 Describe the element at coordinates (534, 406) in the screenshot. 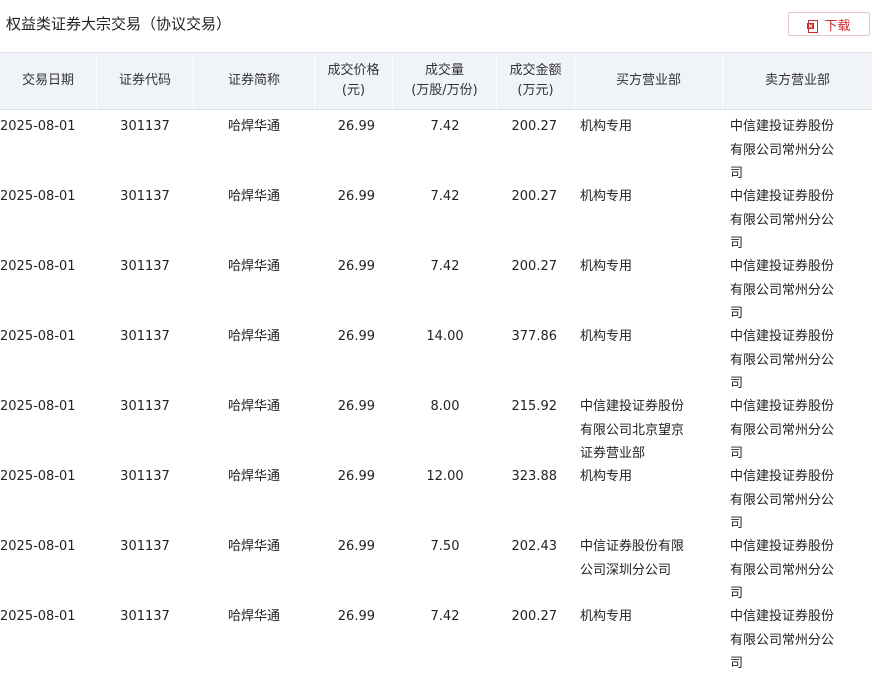

I see `cell-amount: 215.92` at that location.